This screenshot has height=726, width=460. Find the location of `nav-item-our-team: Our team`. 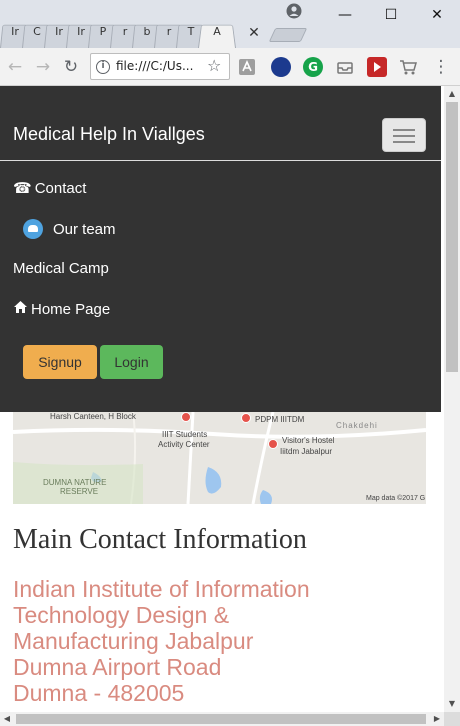

nav-item-our-team: Our team is located at coordinates (64, 229).